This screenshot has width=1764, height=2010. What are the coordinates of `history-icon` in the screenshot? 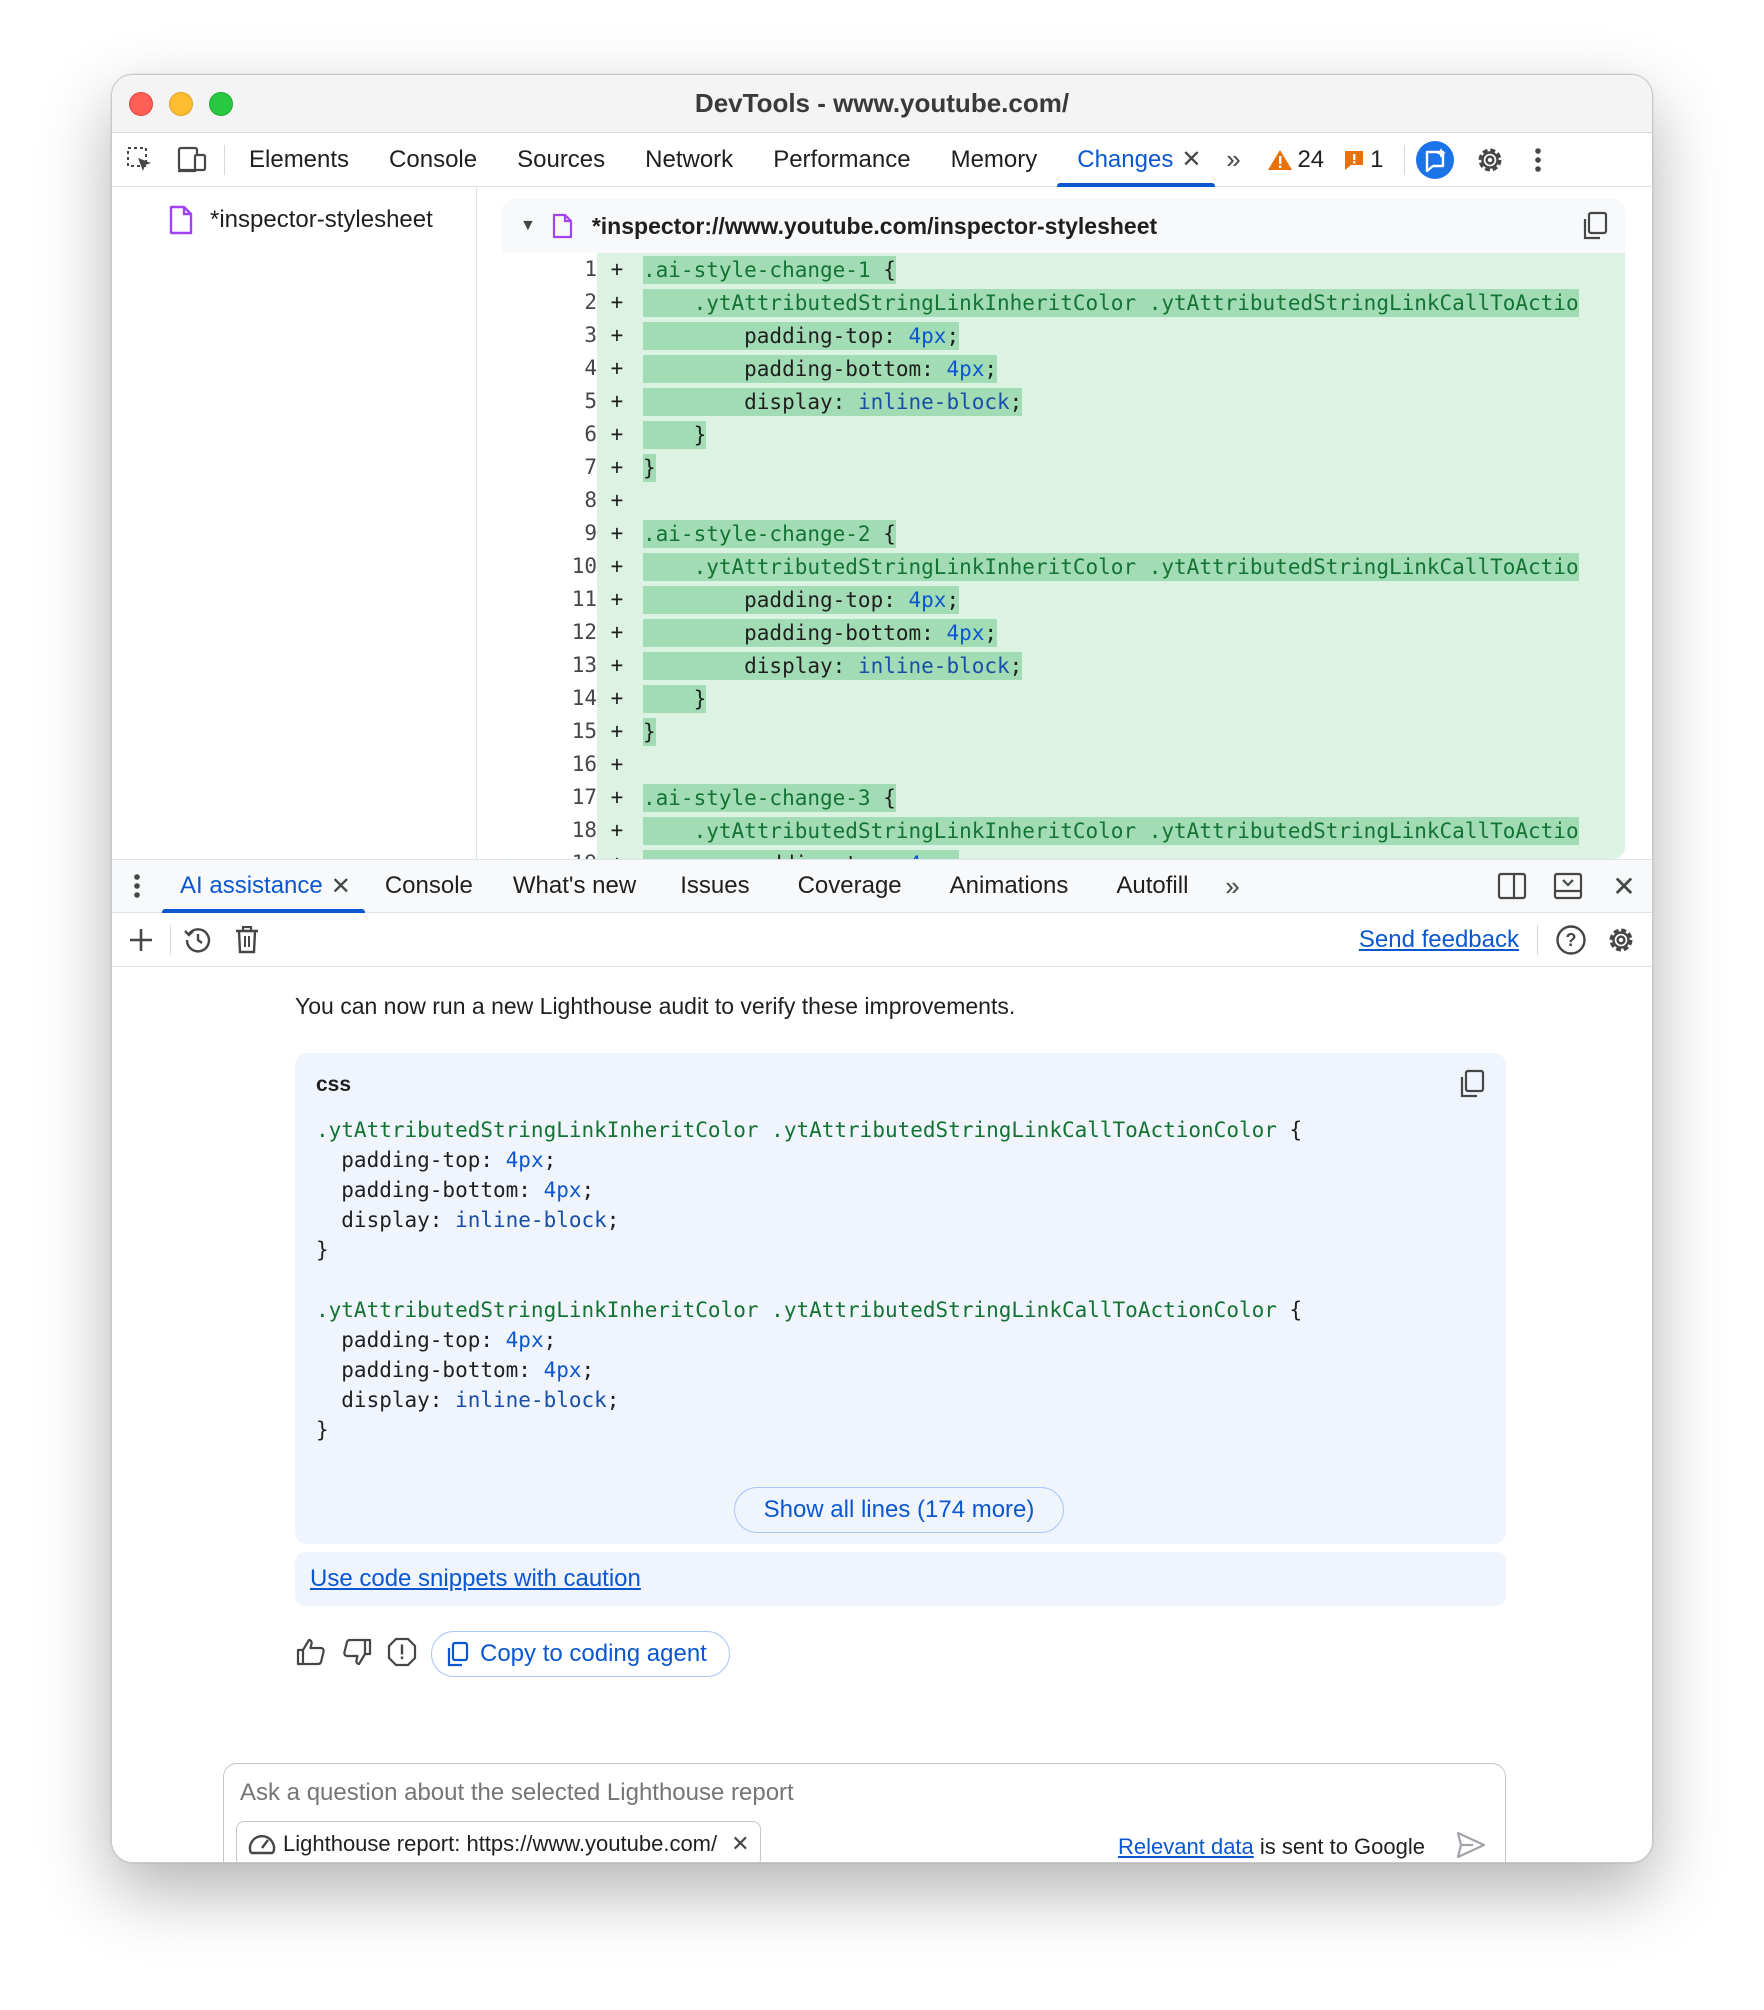 It's located at (198, 940).